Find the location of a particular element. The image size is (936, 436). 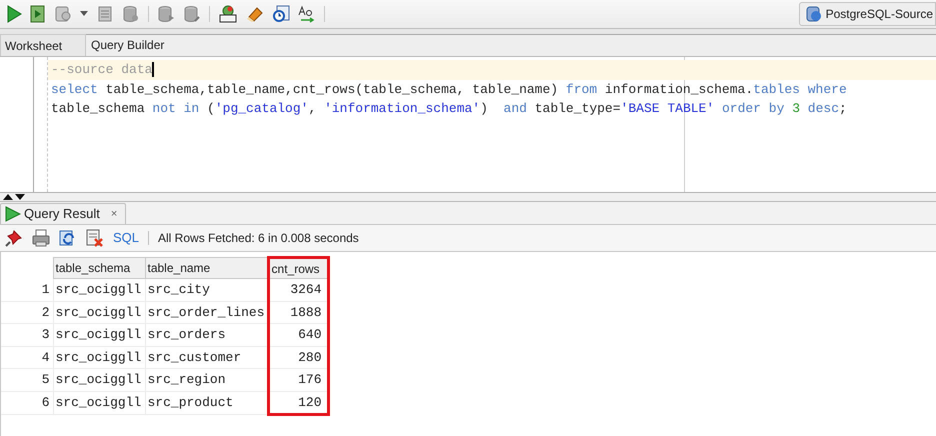

sql-link: SQL is located at coordinates (126, 238).